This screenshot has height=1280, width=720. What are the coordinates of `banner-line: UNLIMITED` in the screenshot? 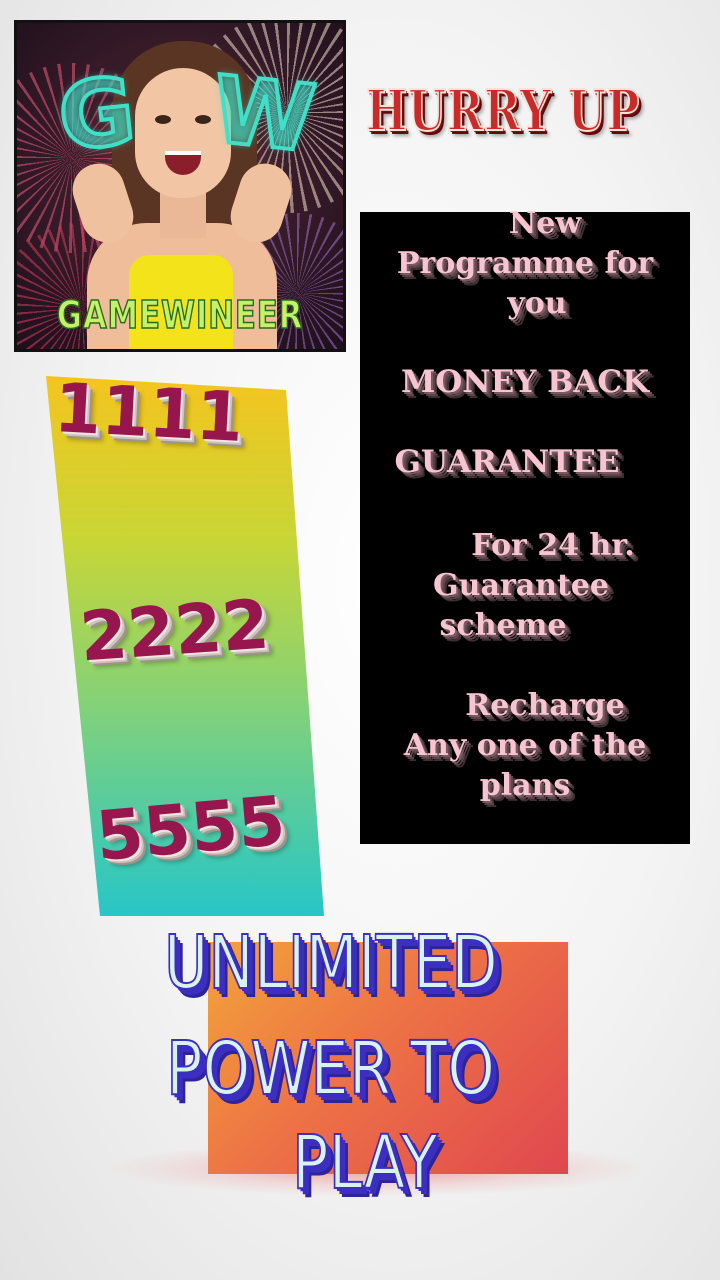 It's located at (331, 963).